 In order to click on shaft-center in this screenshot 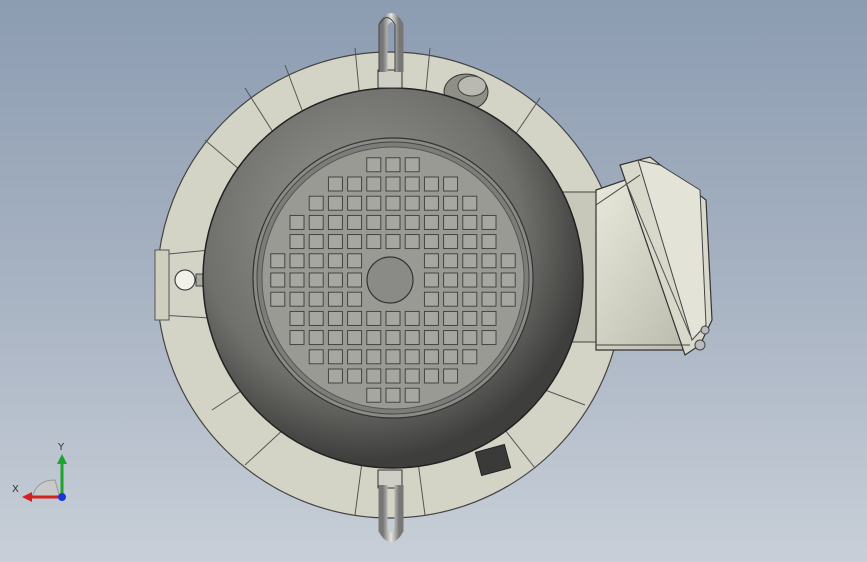, I will do `click(390, 280)`.